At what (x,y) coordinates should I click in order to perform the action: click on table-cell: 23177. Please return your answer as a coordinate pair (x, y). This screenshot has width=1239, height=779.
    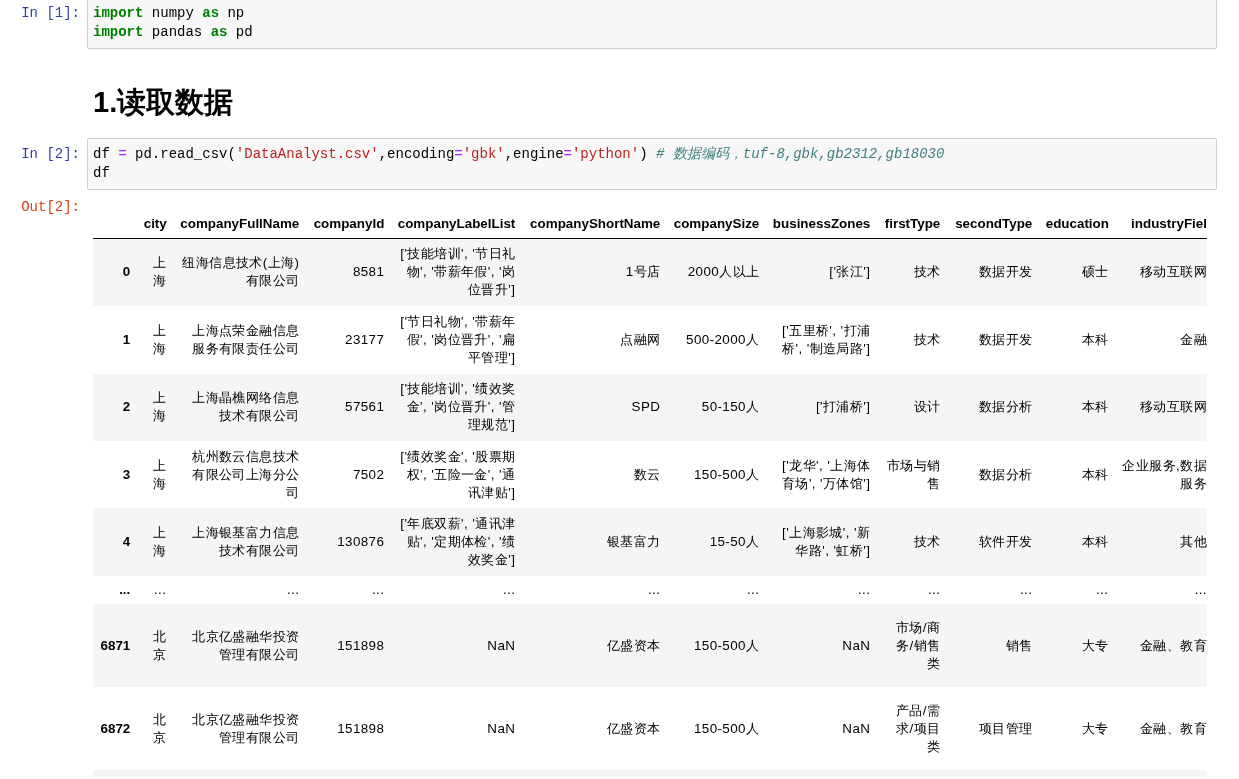
    Looking at the image, I should click on (348, 340).